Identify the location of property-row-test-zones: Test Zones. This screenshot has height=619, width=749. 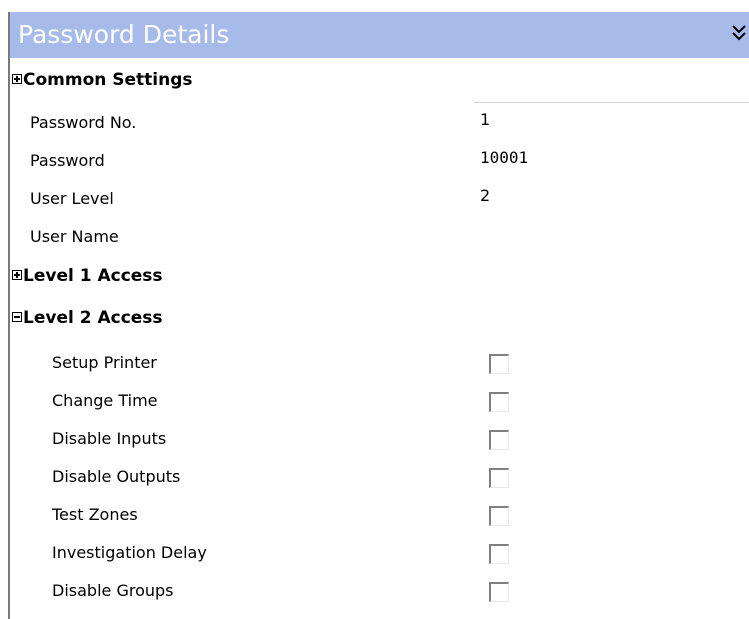
(379, 515).